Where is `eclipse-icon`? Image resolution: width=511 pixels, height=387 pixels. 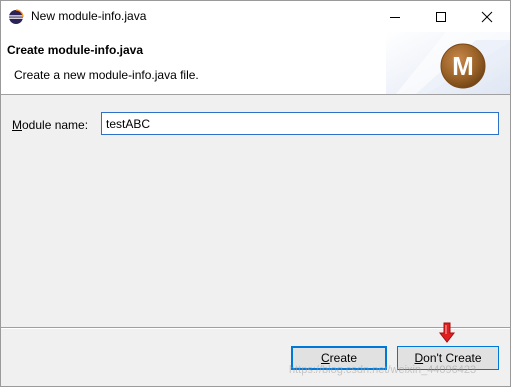
eclipse-icon is located at coordinates (16, 17).